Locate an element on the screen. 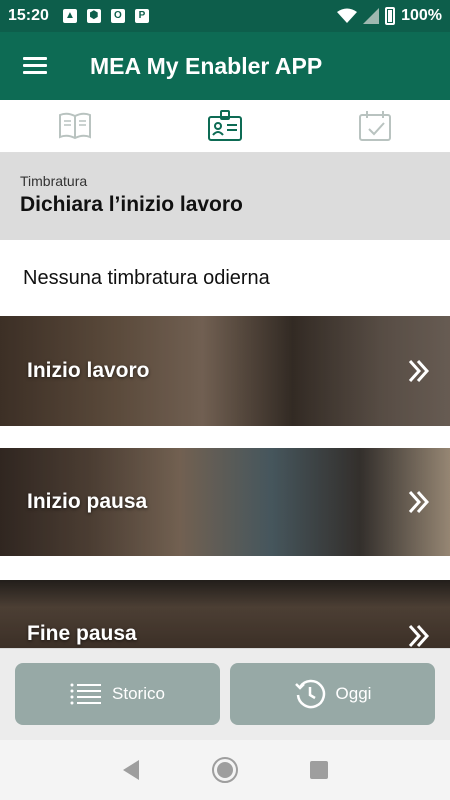  card-fine-pausa: Fine pausa is located at coordinates (225, 614).